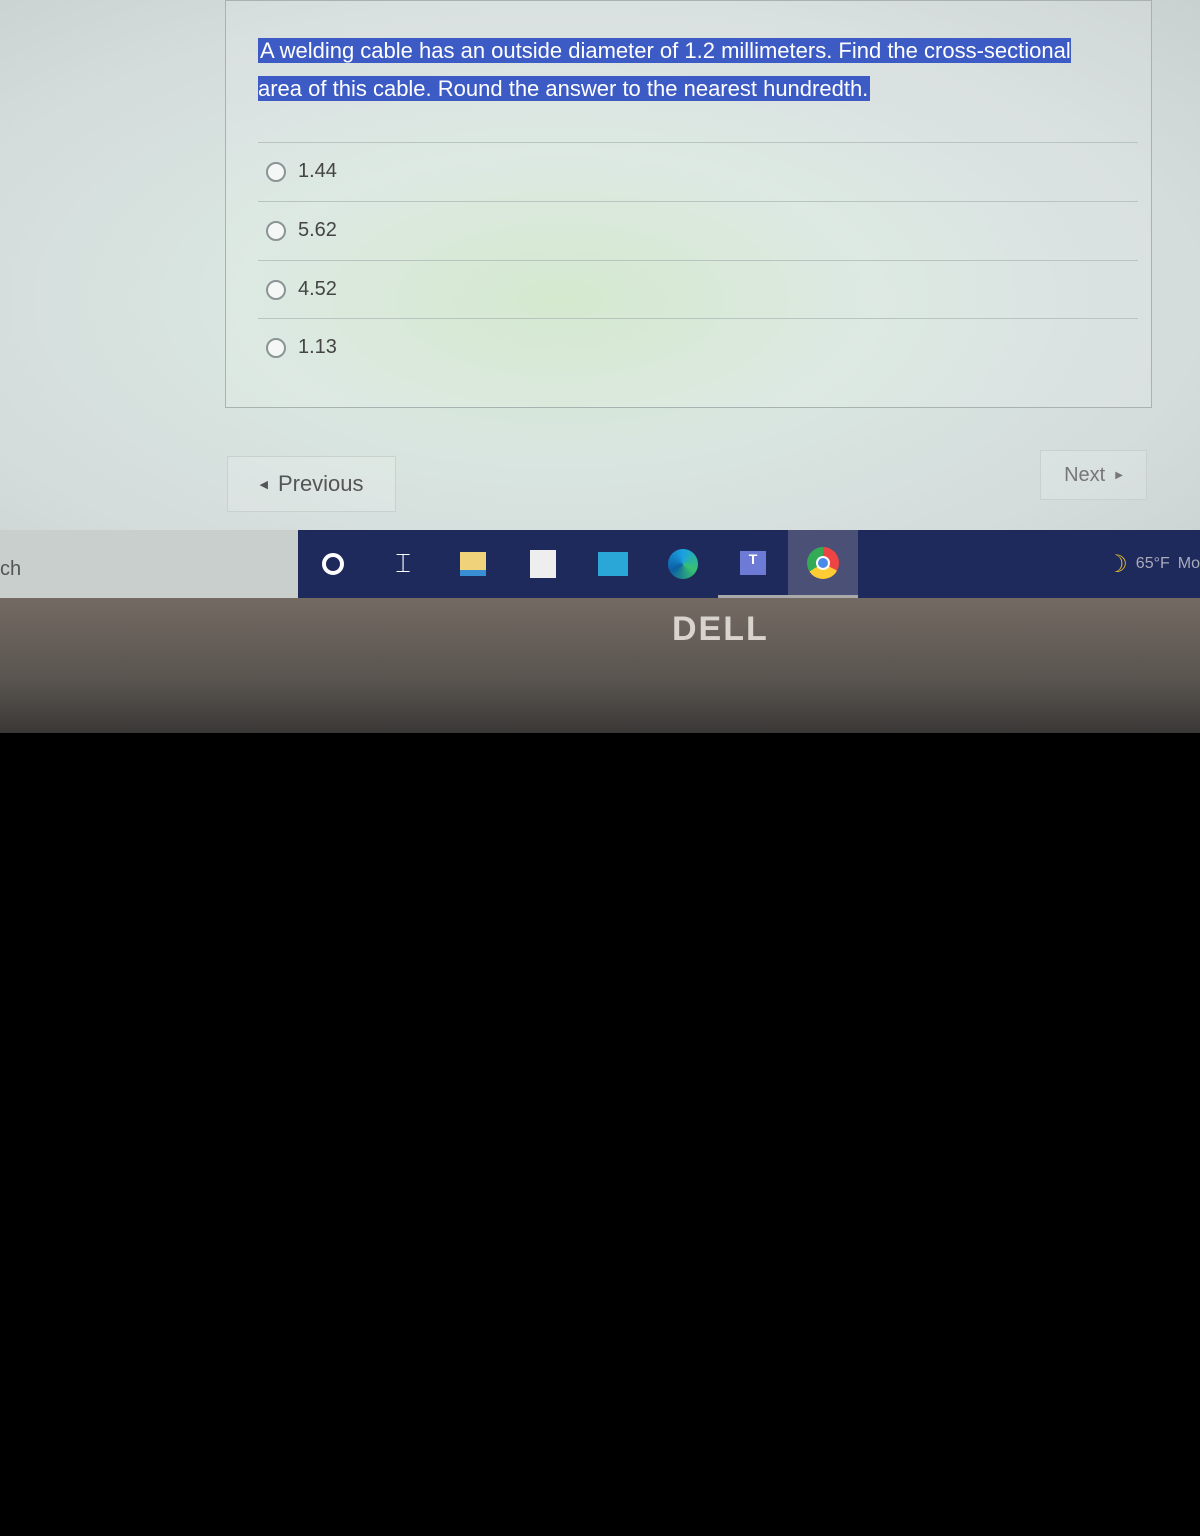 This screenshot has width=1200, height=1536. I want to click on option-3: 4.52, so click(698, 289).